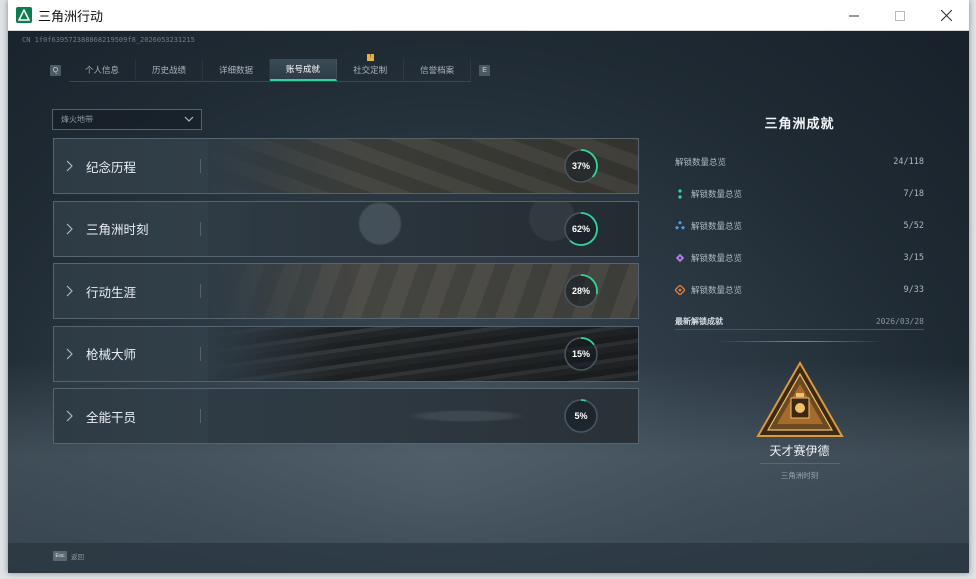 This screenshot has width=976, height=579. What do you see at coordinates (972, 289) in the screenshot?
I see `desktop-background-right` at bounding box center [972, 289].